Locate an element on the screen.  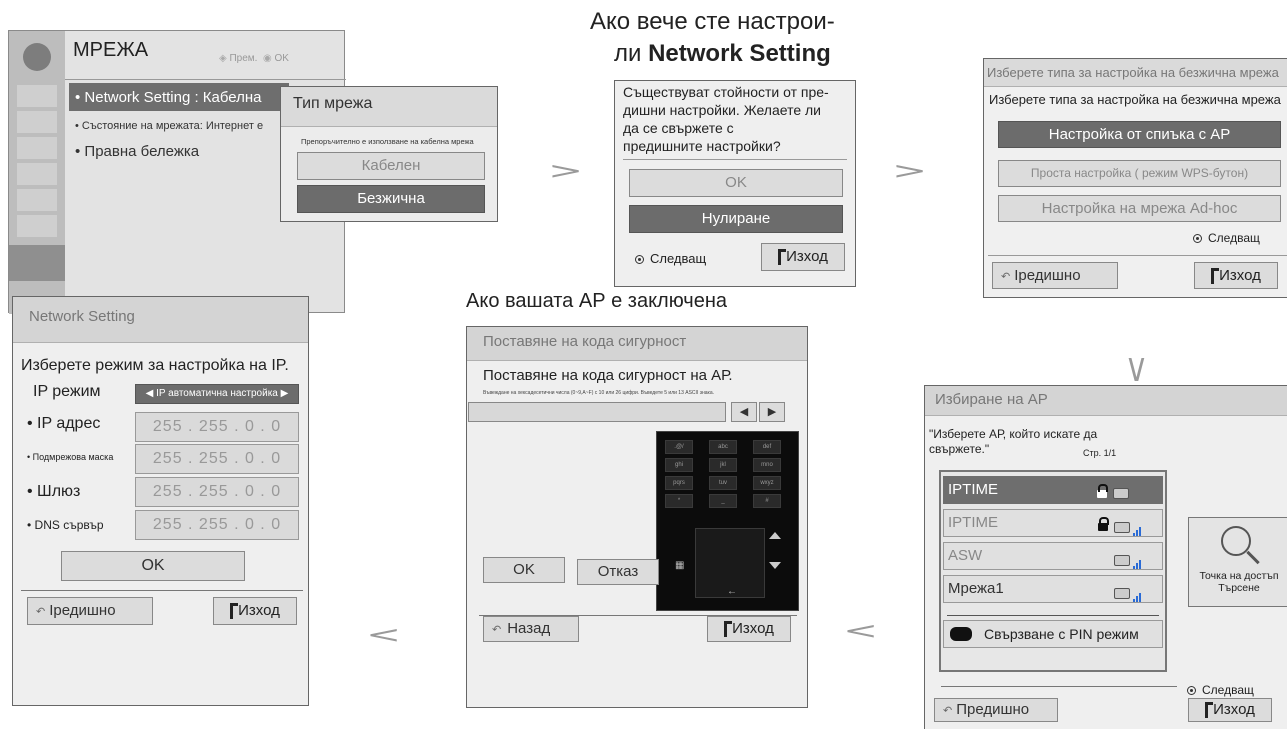
keypad-key: wxyz is located at coordinates (767, 483).